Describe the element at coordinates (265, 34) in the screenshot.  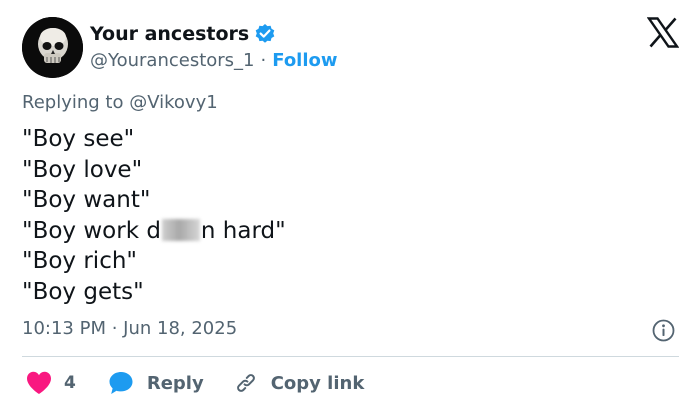
I see `verified-badge-icon` at that location.